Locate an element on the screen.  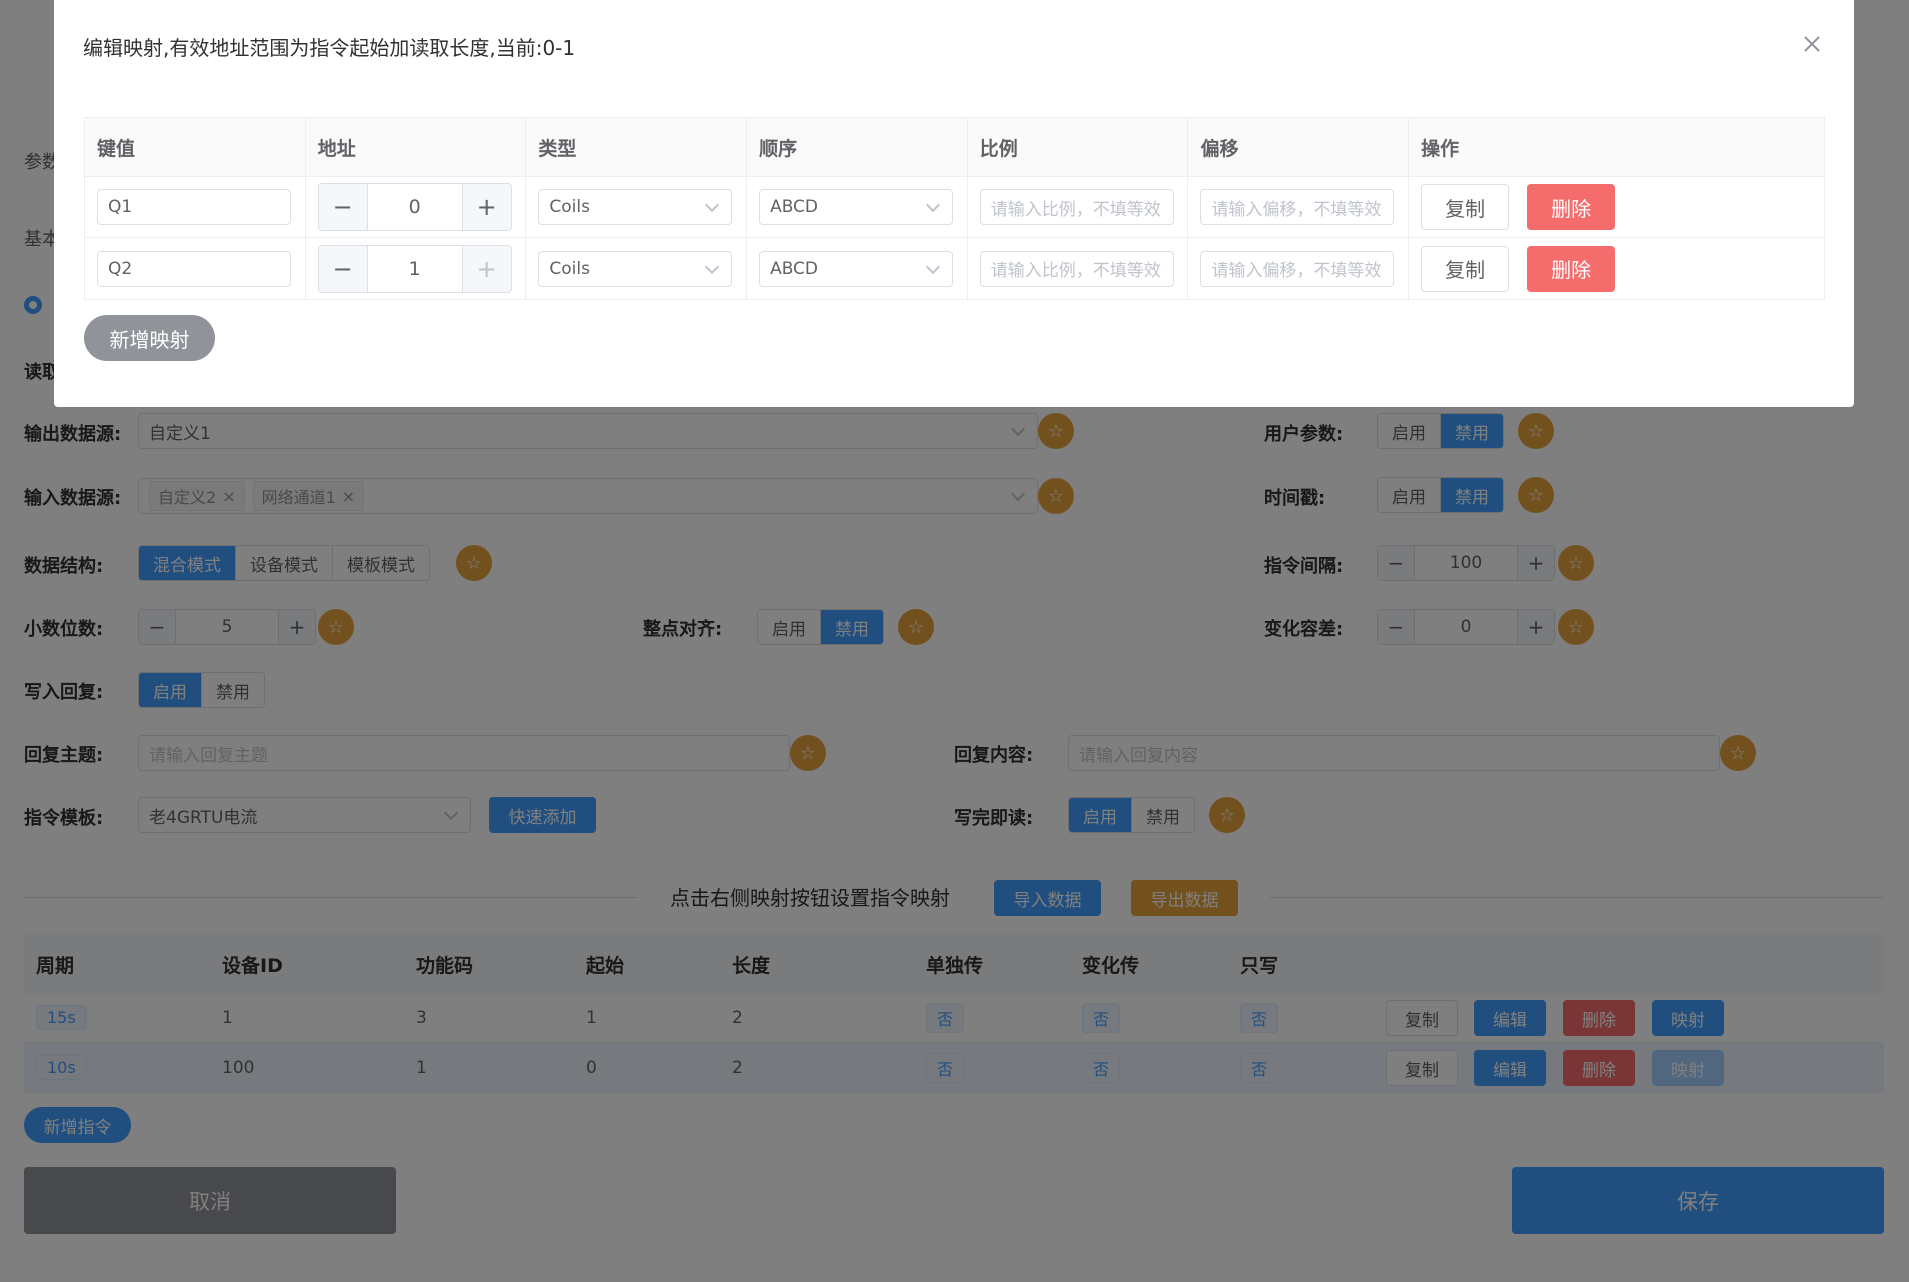
table-header: 键值 地址 类型 顺序 比例 偏移 操作 is located at coordinates (954, 147).